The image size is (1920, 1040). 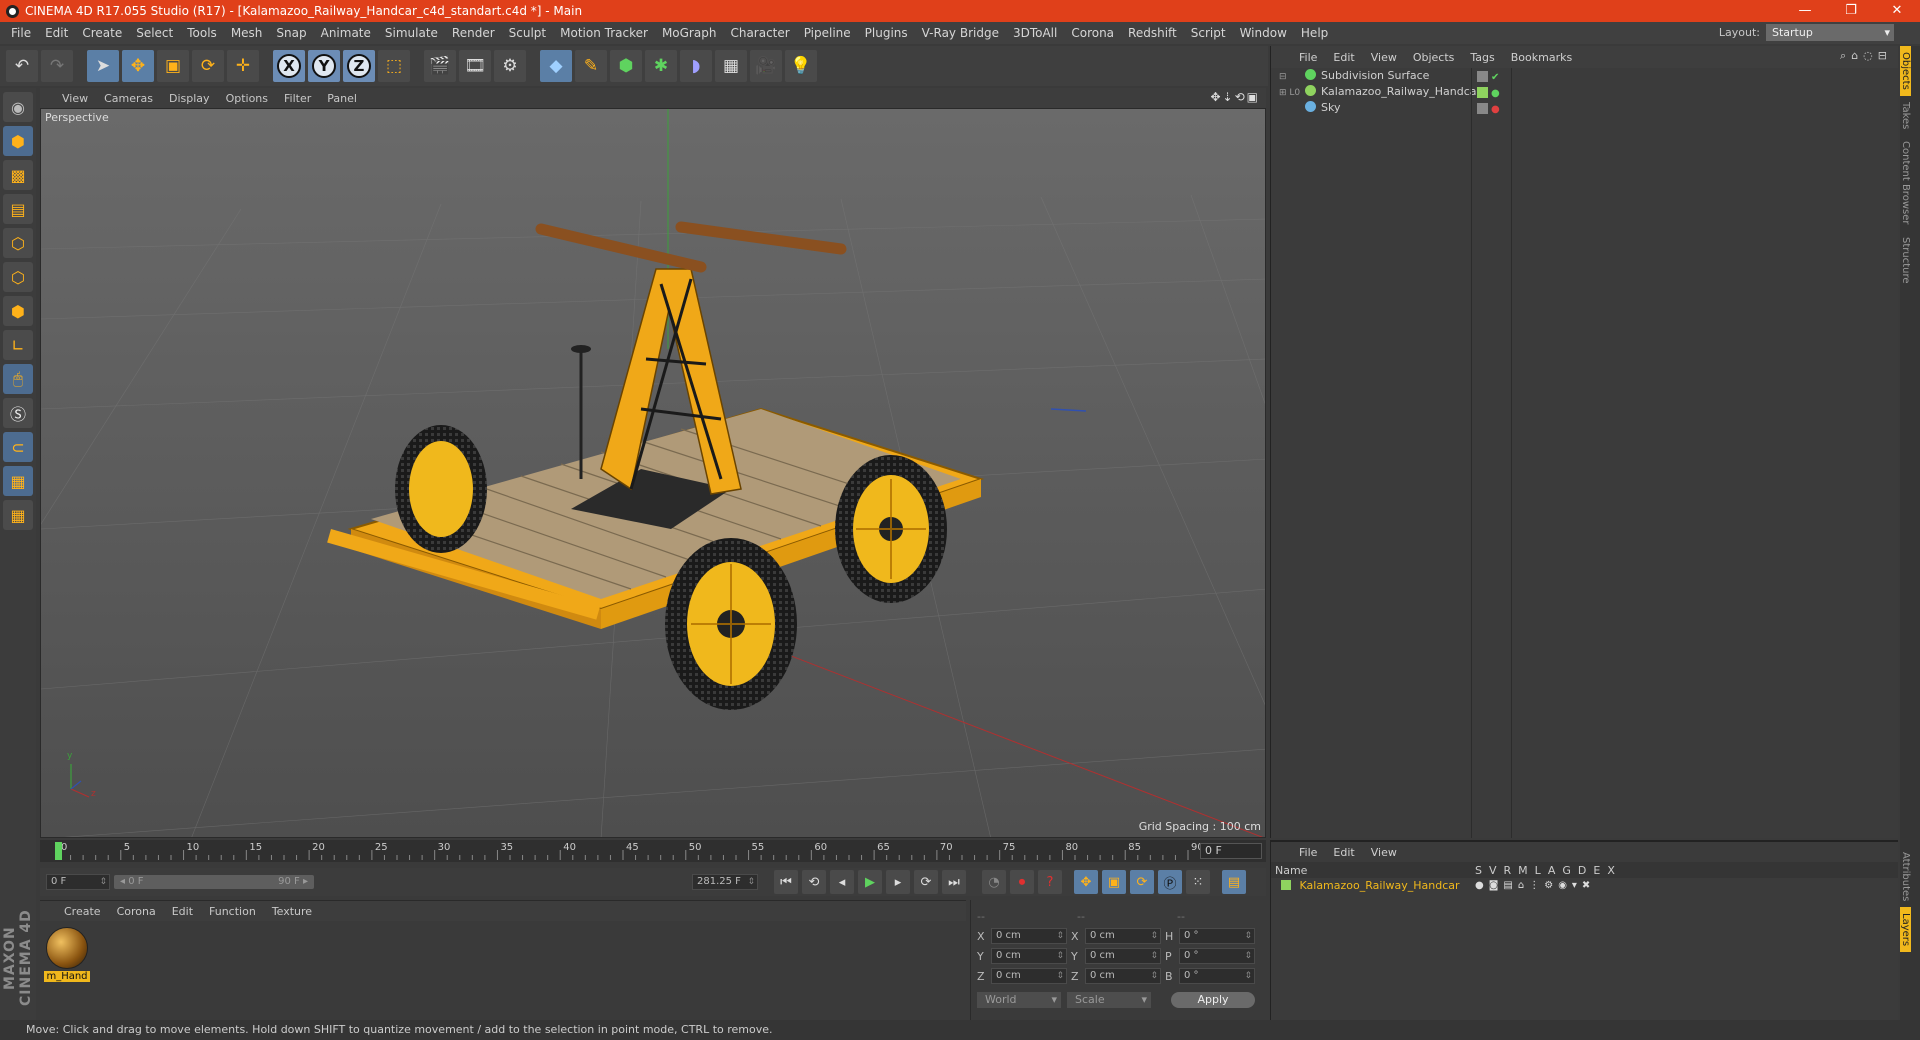 I want to click on render-view-icon: 🎬, so click(x=440, y=66).